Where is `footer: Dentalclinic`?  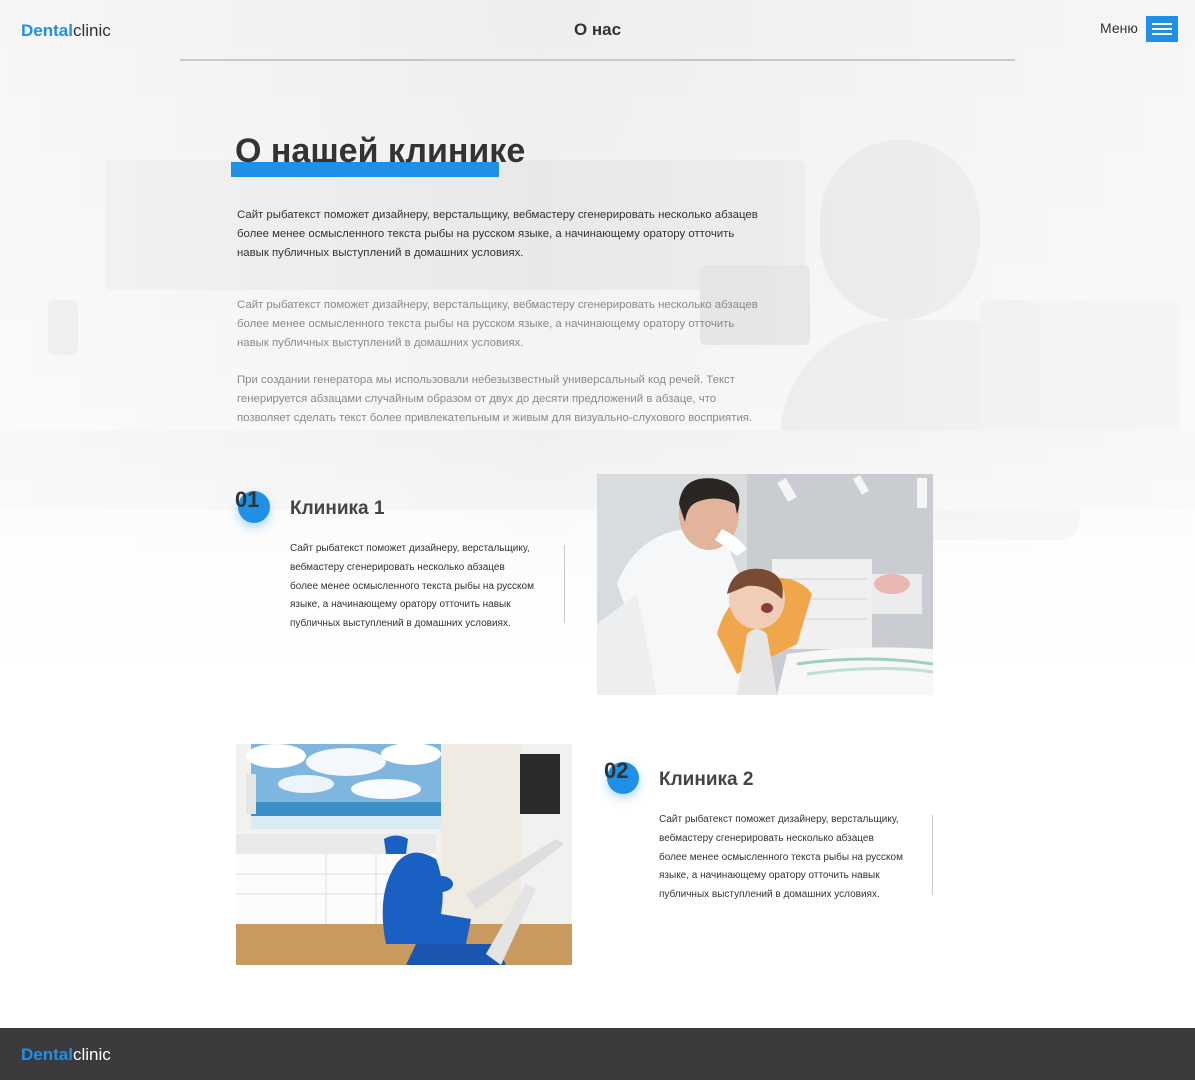 footer: Dentalclinic is located at coordinates (597, 1054).